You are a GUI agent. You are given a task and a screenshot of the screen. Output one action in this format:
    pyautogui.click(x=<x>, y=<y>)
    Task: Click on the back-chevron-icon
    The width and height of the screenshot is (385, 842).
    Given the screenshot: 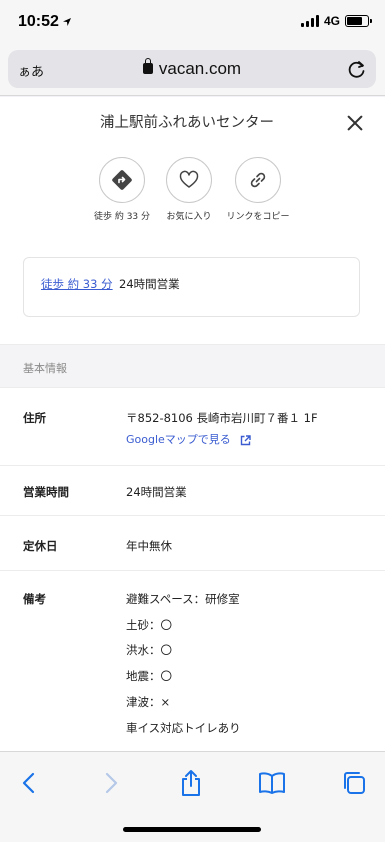 What is the action you would take?
    pyautogui.click(x=28, y=783)
    